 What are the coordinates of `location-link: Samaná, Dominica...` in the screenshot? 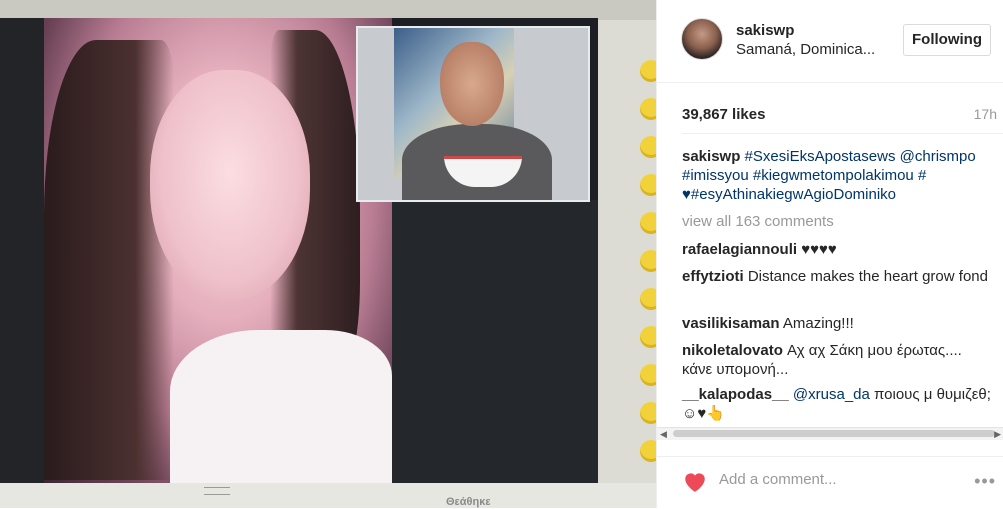 It's located at (805, 49).